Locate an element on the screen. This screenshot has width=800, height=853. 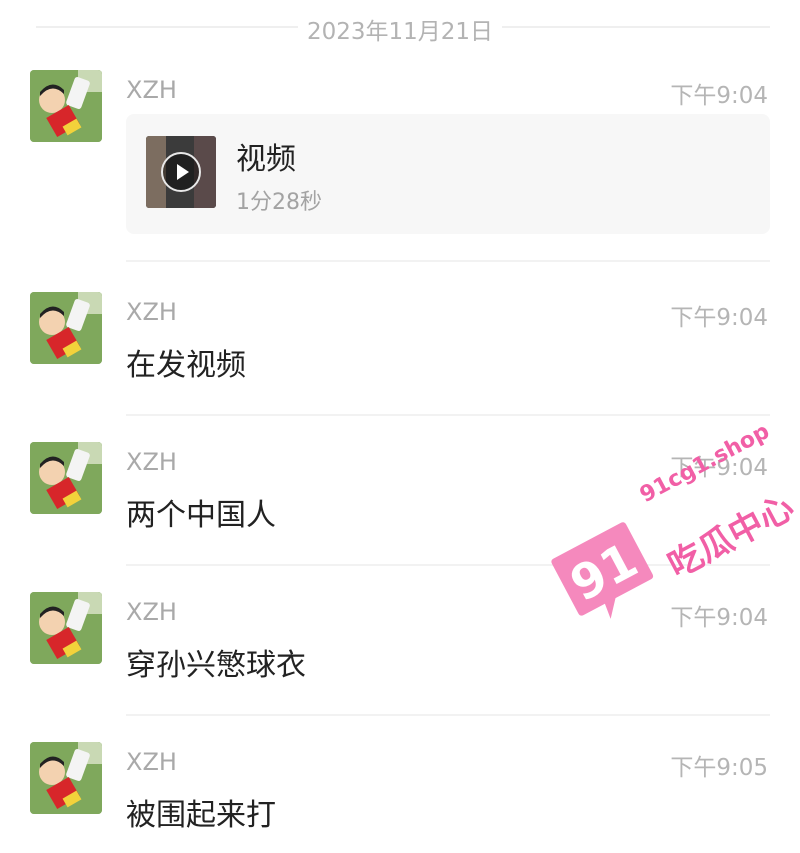
message-text: 两个中国人 is located at coordinates (201, 515).